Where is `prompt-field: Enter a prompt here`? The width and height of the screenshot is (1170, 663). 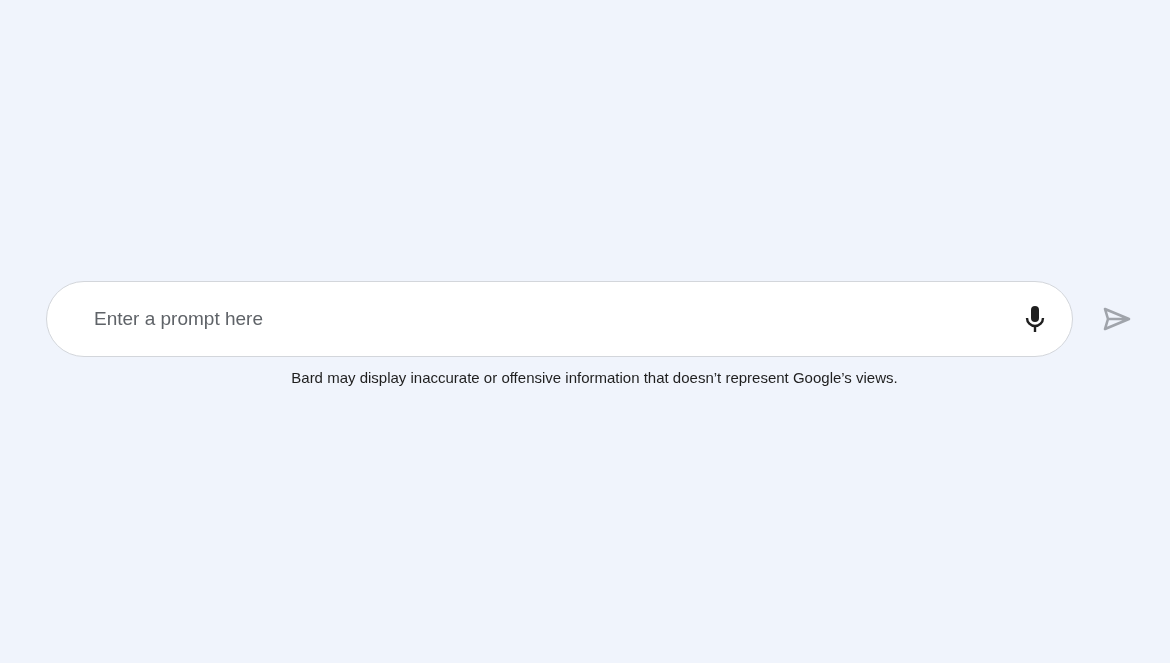 prompt-field: Enter a prompt here is located at coordinates (559, 319).